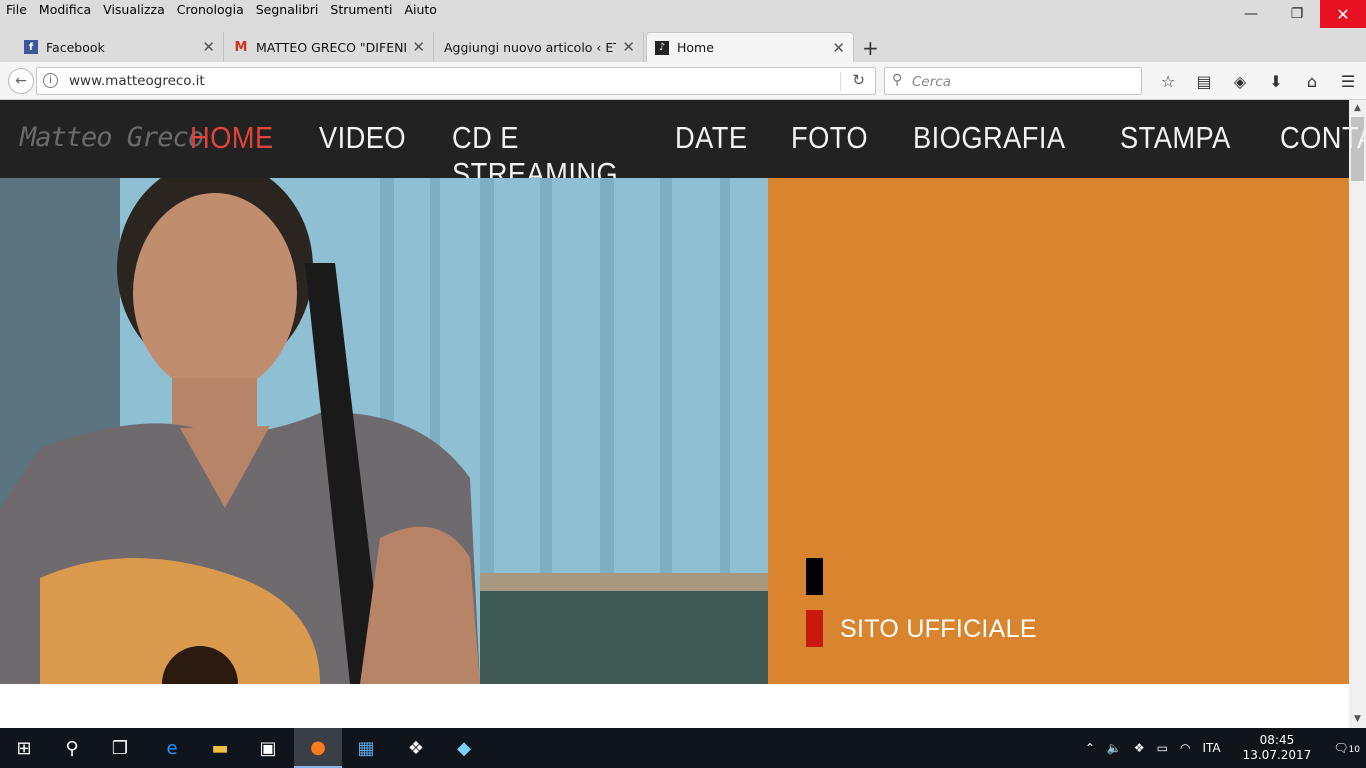 The width and height of the screenshot is (1366, 768). What do you see at coordinates (137, 81) in the screenshot?
I see `url-text: www.matteogreco.it` at bounding box center [137, 81].